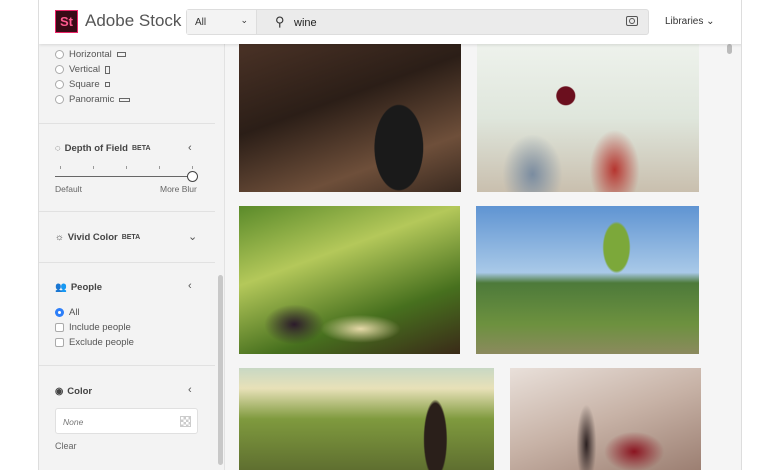 This screenshot has width=780, height=470. What do you see at coordinates (222, 22) in the screenshot?
I see `asset-type-select: All ⌄` at bounding box center [222, 22].